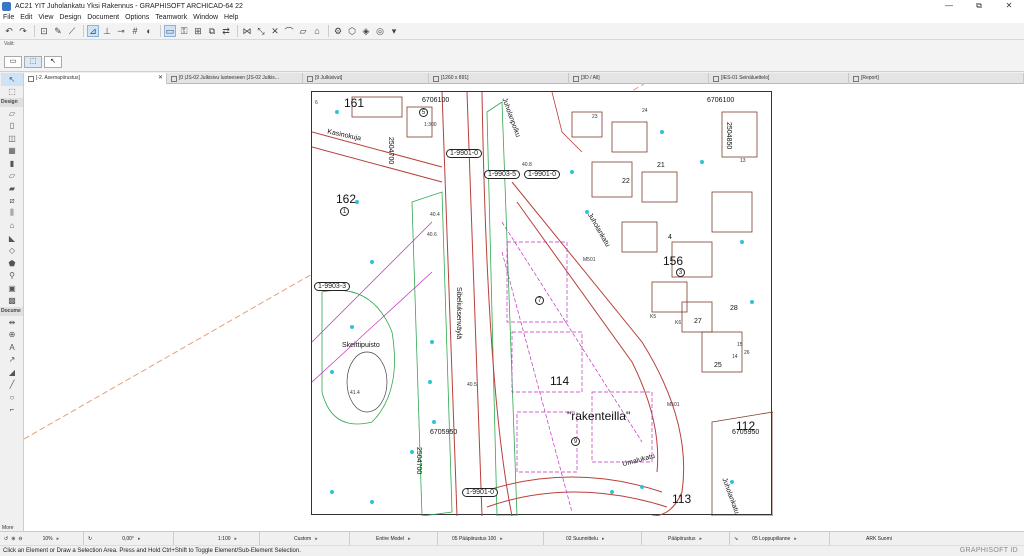 The height and width of the screenshot is (556, 1024). What do you see at coordinates (12, 176) in the screenshot?
I see `beam-tool-icon: ⏥` at bounding box center [12, 176].